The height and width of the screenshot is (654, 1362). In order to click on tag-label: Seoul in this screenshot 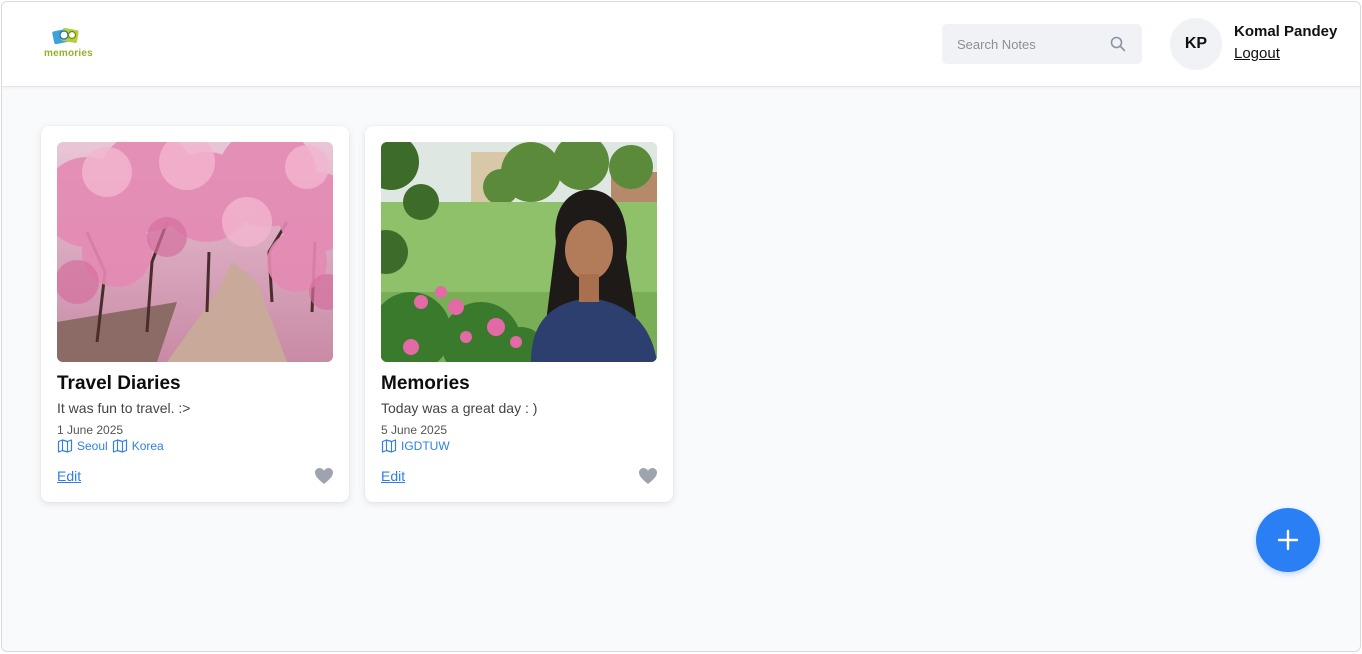, I will do `click(92, 446)`.